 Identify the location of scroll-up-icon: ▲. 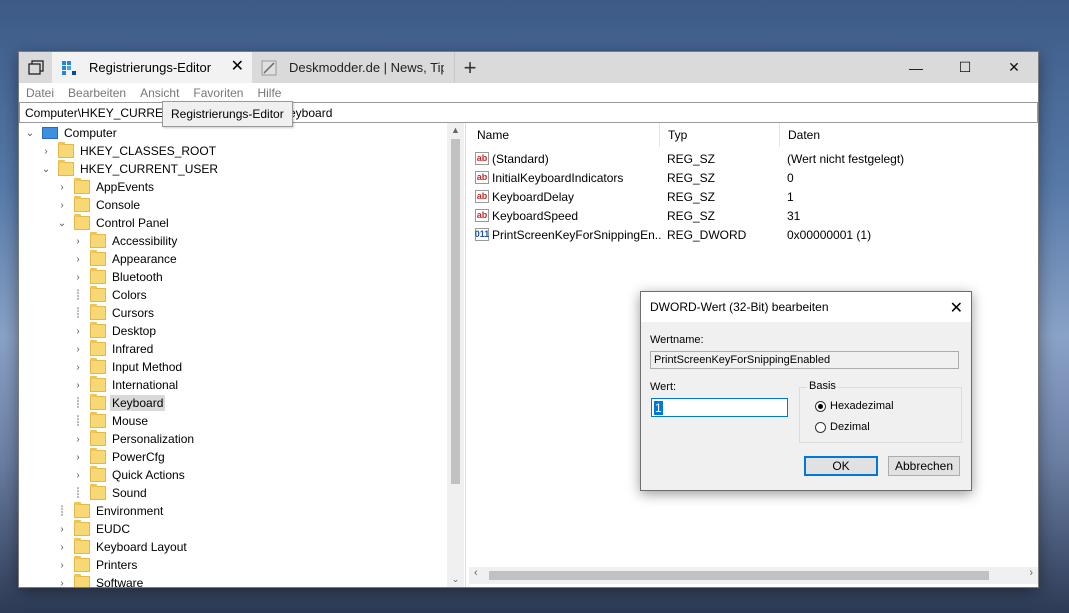
(455, 130).